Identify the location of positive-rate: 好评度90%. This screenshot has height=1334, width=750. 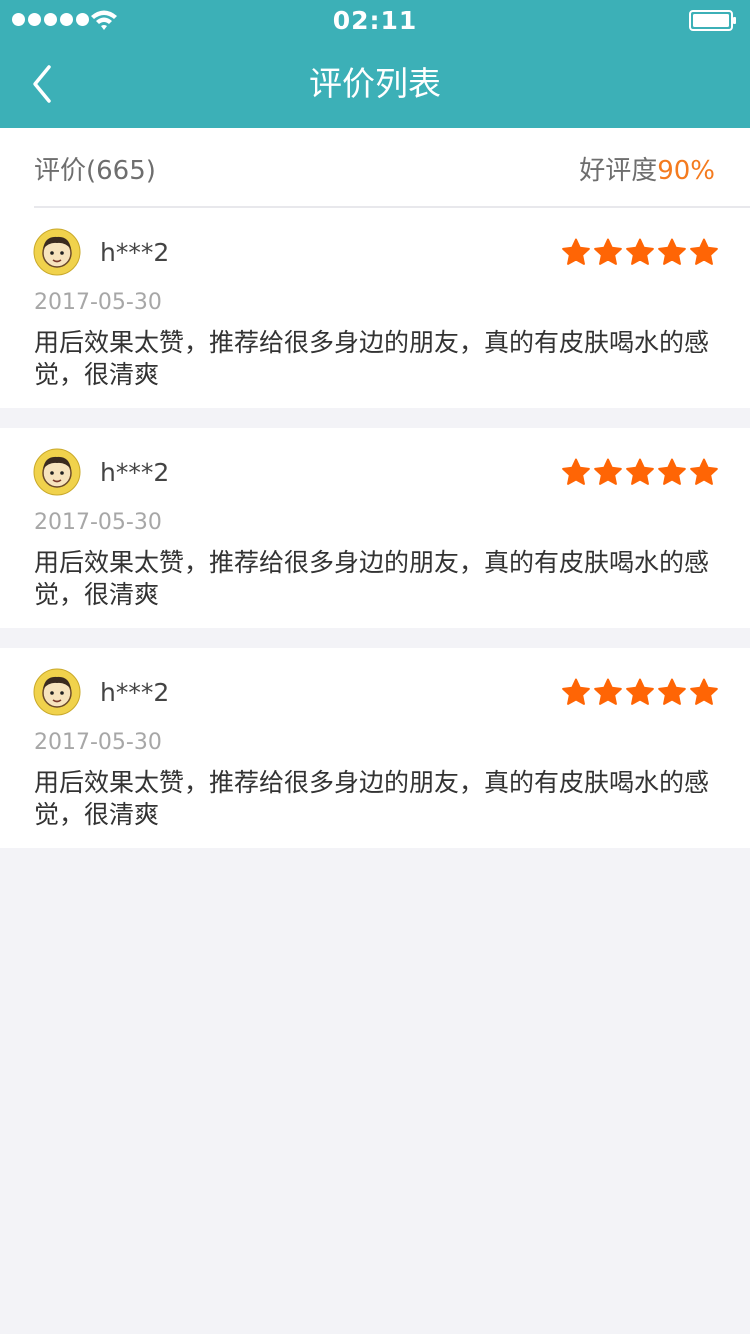
(647, 168).